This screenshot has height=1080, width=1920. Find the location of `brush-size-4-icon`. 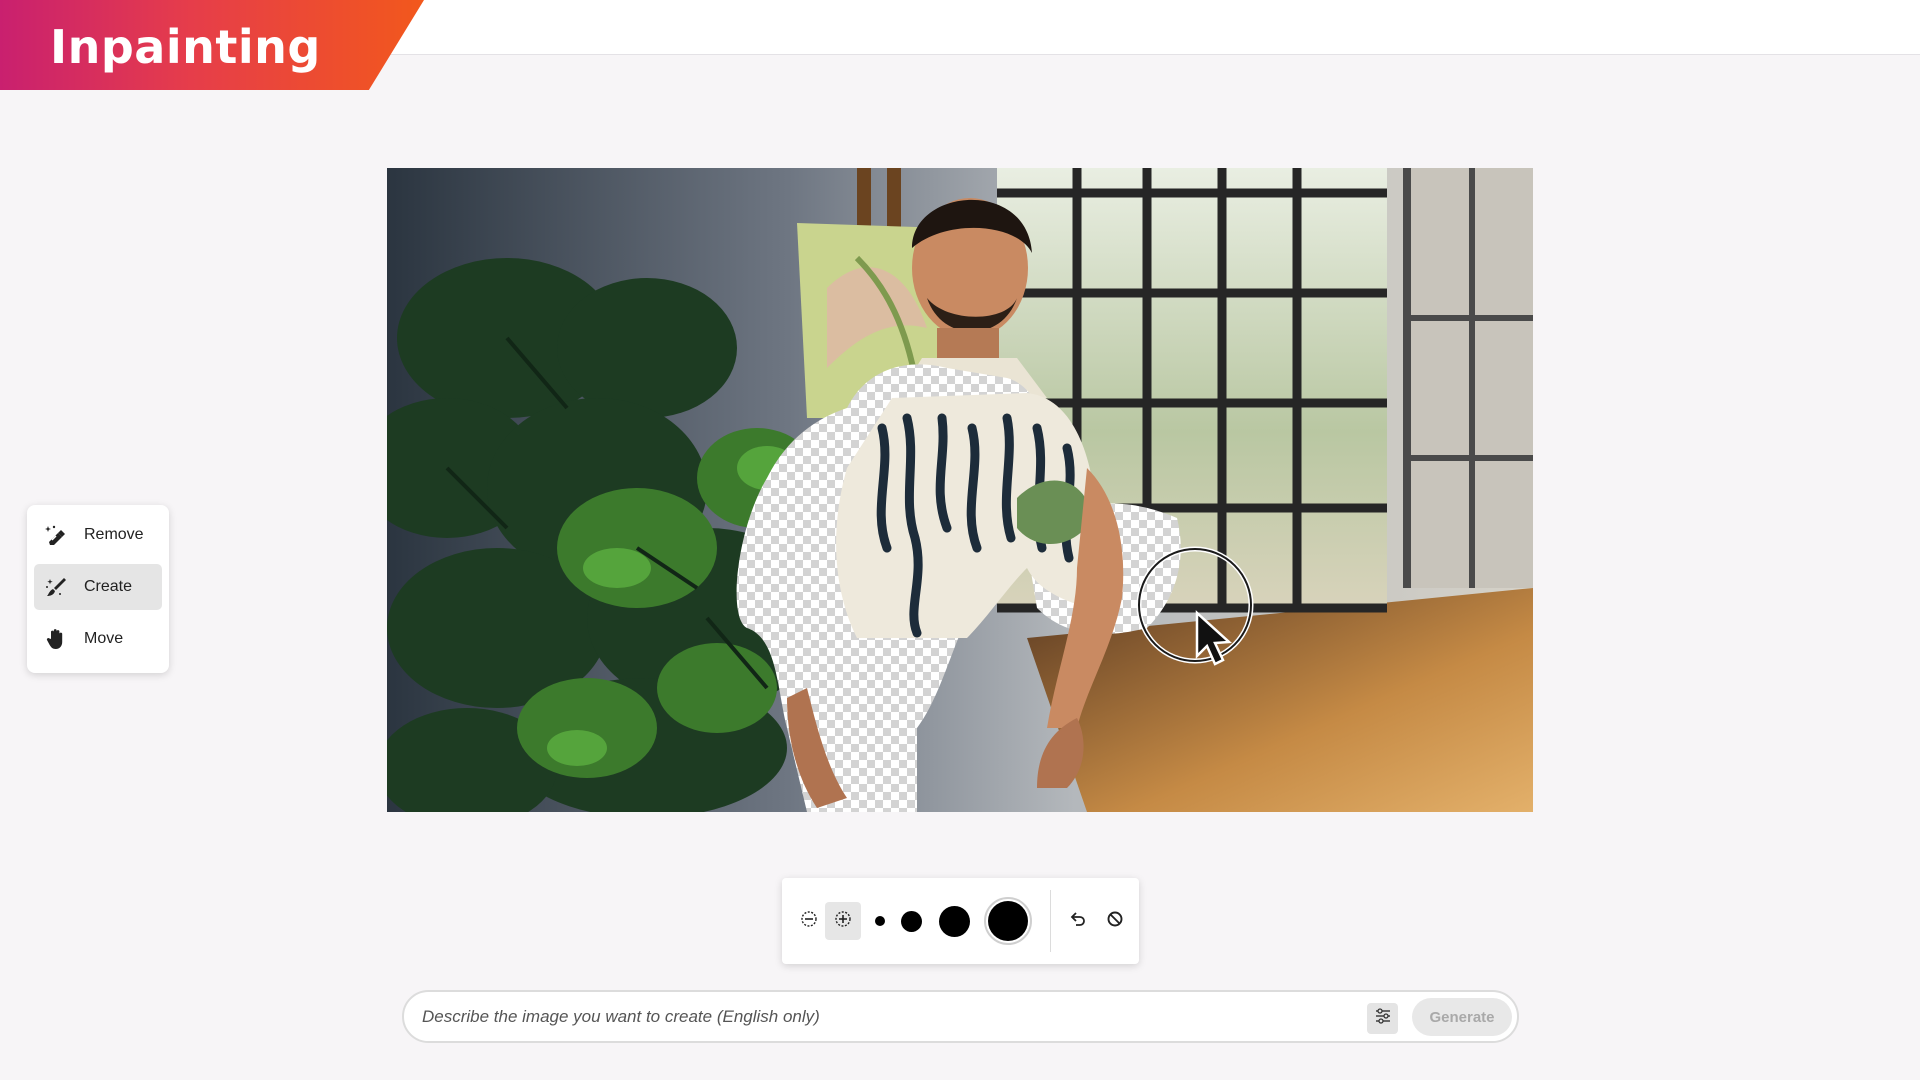

brush-size-4-icon is located at coordinates (1008, 921).